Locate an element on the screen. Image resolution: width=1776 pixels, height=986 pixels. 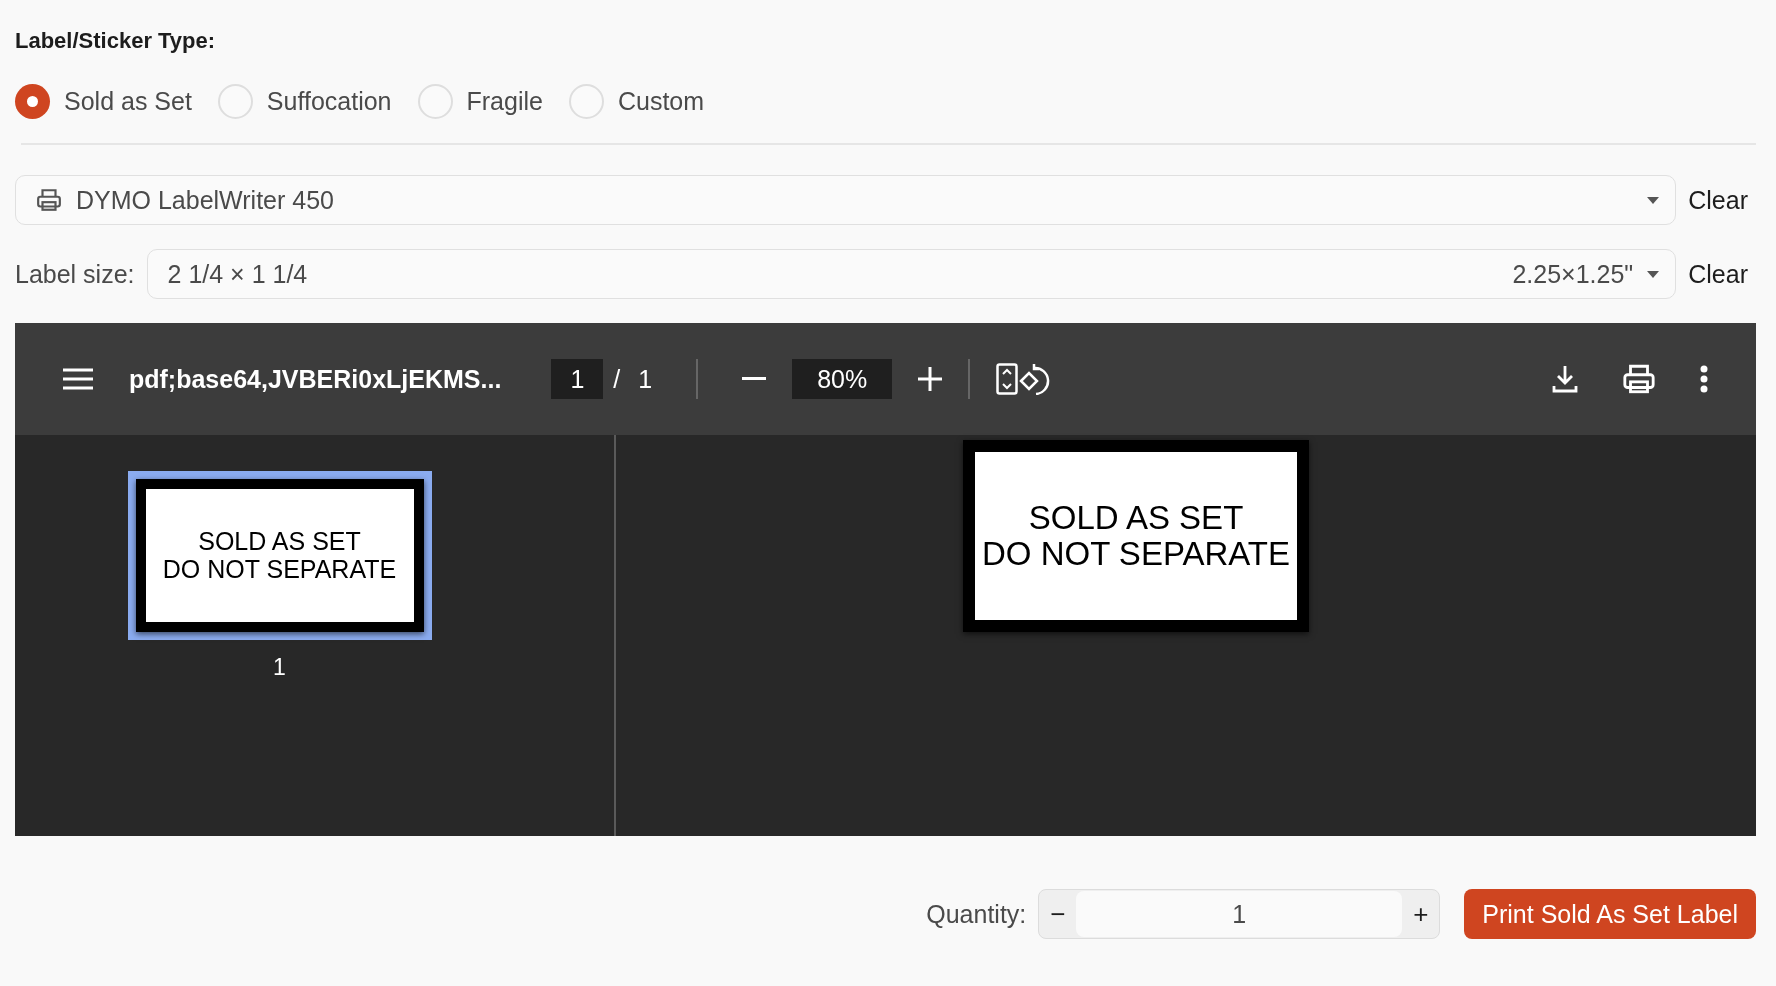
radio-option: Sold as Set is located at coordinates (103, 101).